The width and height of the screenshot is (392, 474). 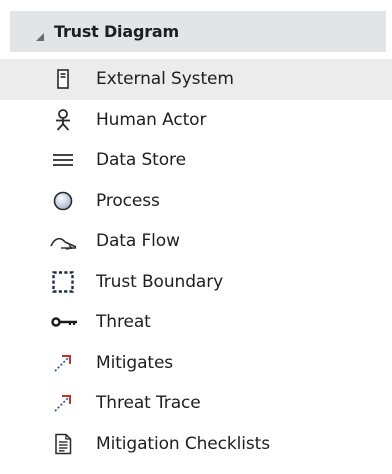 I want to click on toolbox-item-threat: Threat, so click(x=196, y=322).